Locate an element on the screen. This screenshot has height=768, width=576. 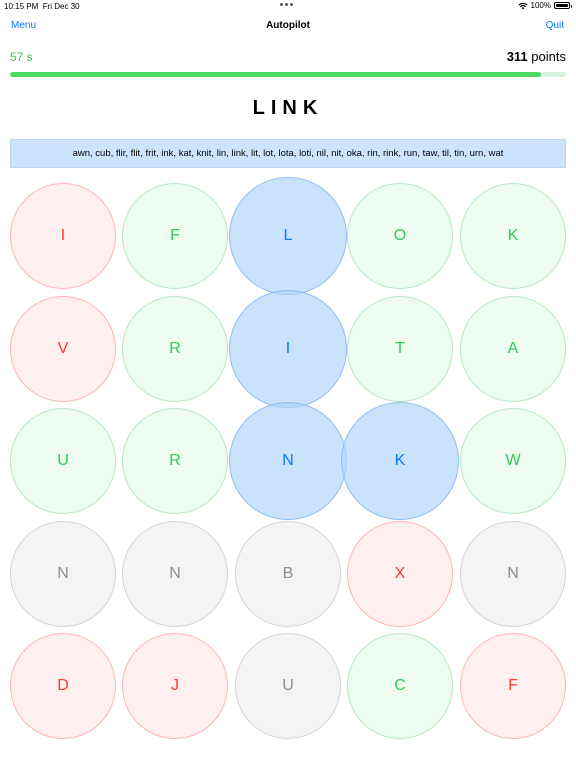
letter-tile: W is located at coordinates (513, 461).